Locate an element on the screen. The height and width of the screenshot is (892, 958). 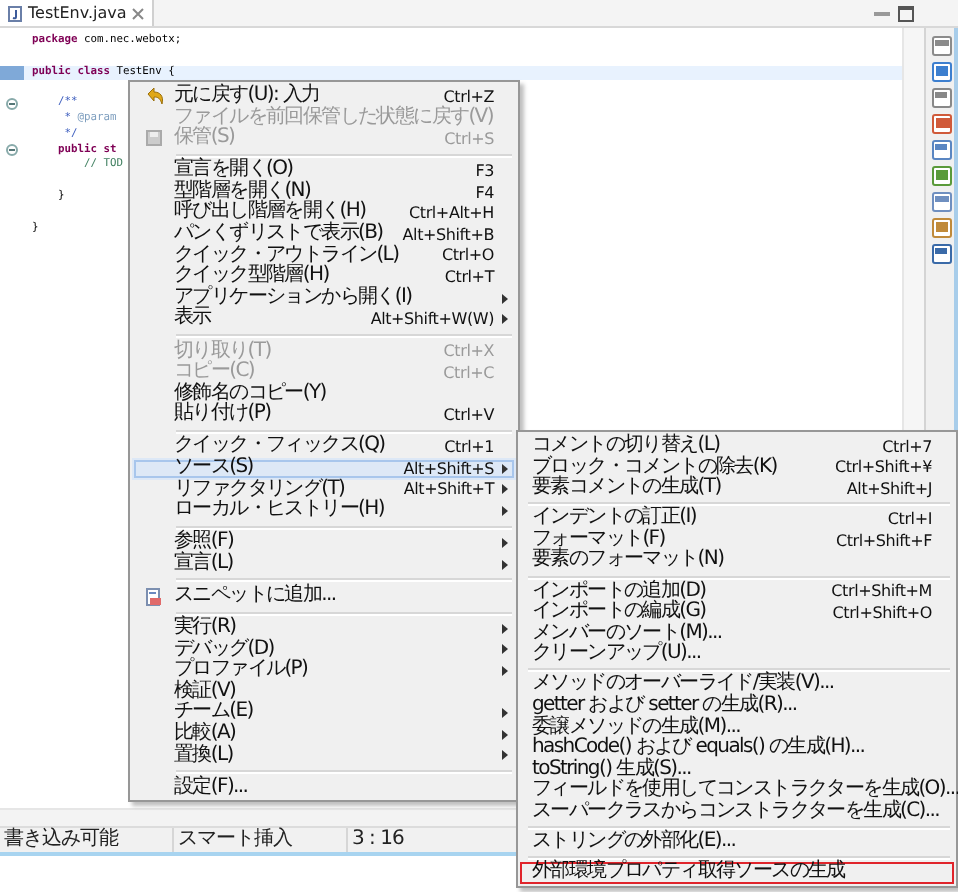
menu-item: インデントの訂正(I) Ctrl+I is located at coordinates (737, 519).